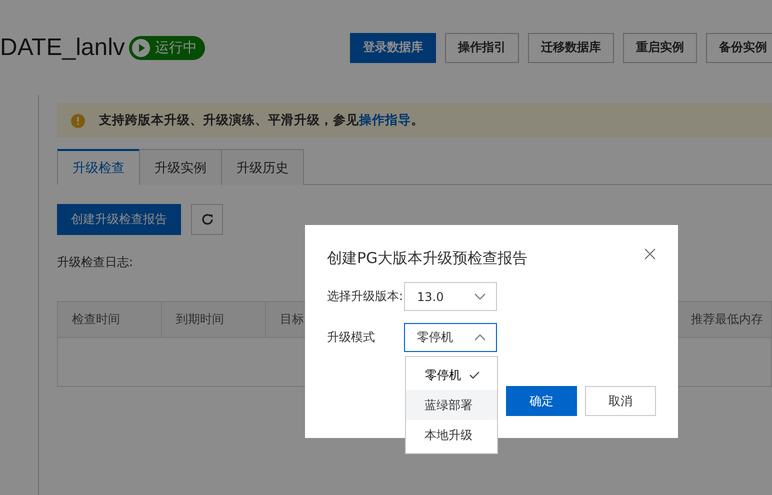 Image resolution: width=772 pixels, height=495 pixels. I want to click on check-icon, so click(474, 375).